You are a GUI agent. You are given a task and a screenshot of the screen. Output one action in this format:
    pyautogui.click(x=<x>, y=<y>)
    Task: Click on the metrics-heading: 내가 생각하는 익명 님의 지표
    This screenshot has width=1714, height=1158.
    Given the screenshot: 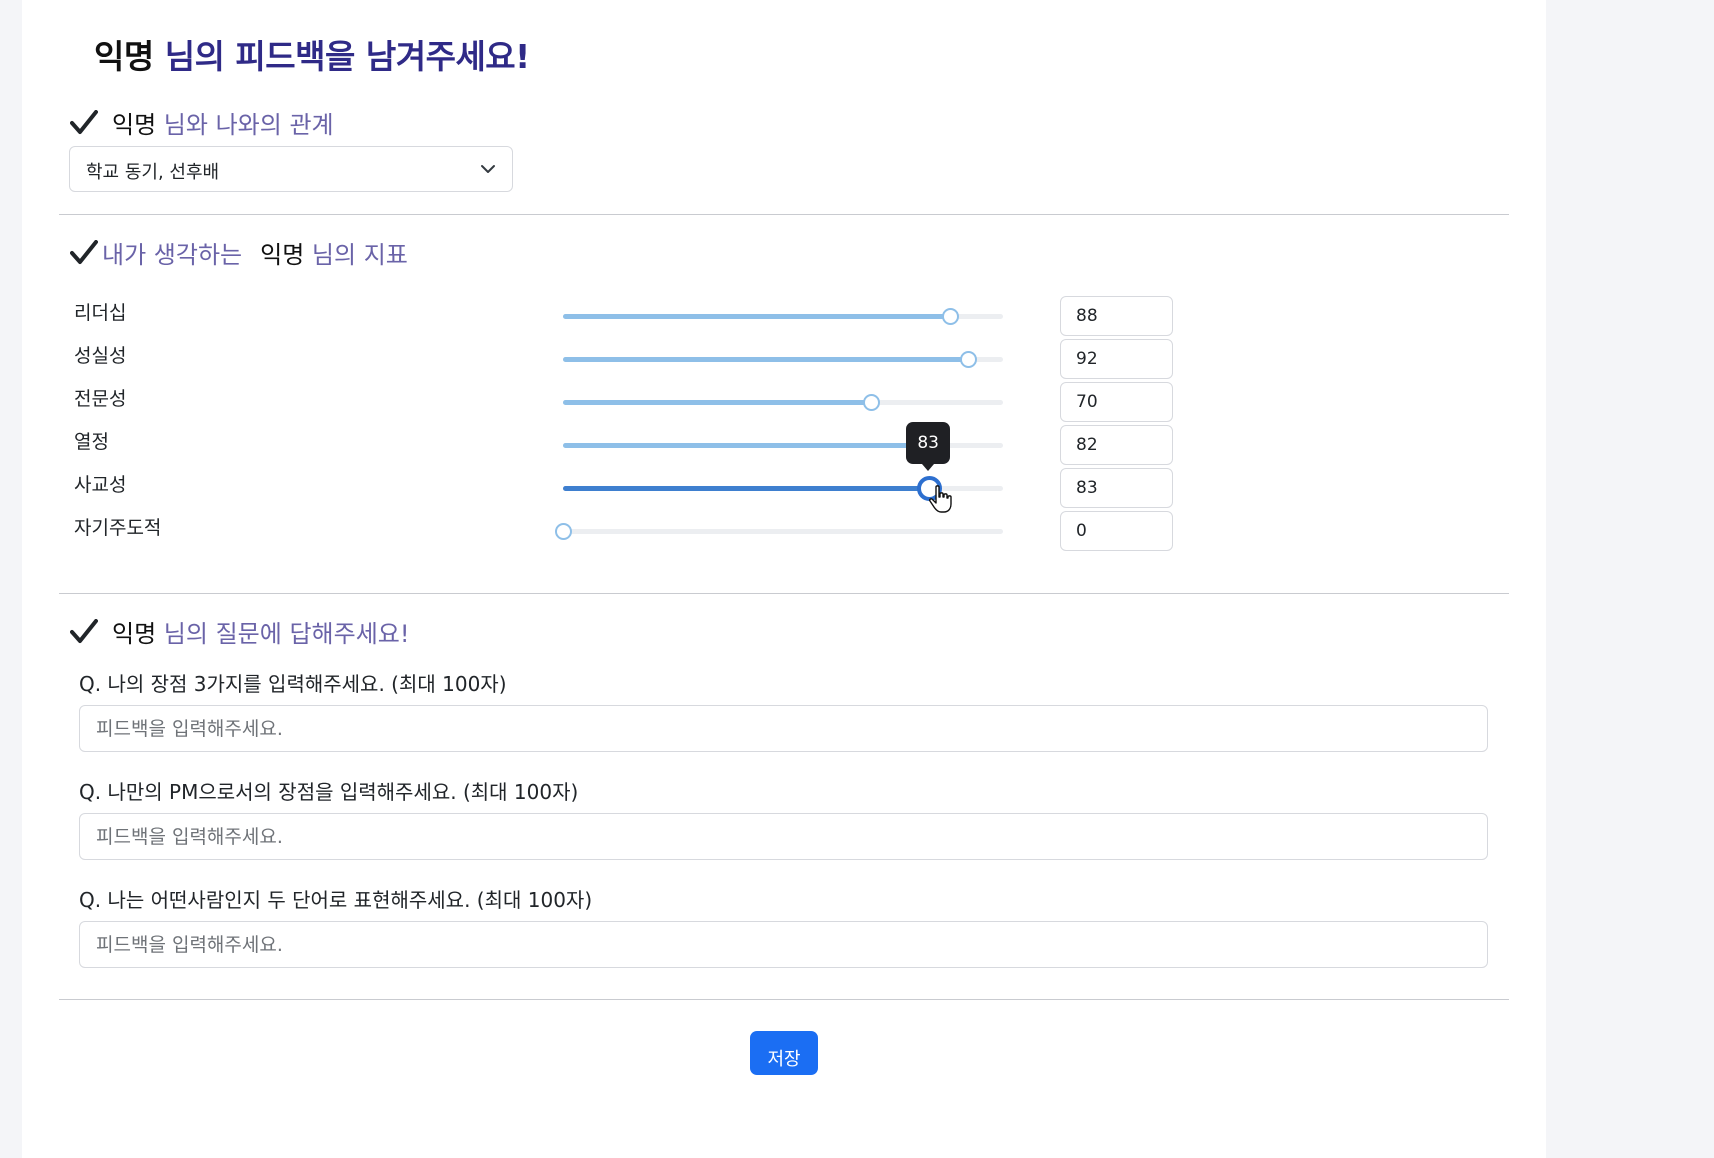 What is the action you would take?
    pyautogui.click(x=239, y=252)
    